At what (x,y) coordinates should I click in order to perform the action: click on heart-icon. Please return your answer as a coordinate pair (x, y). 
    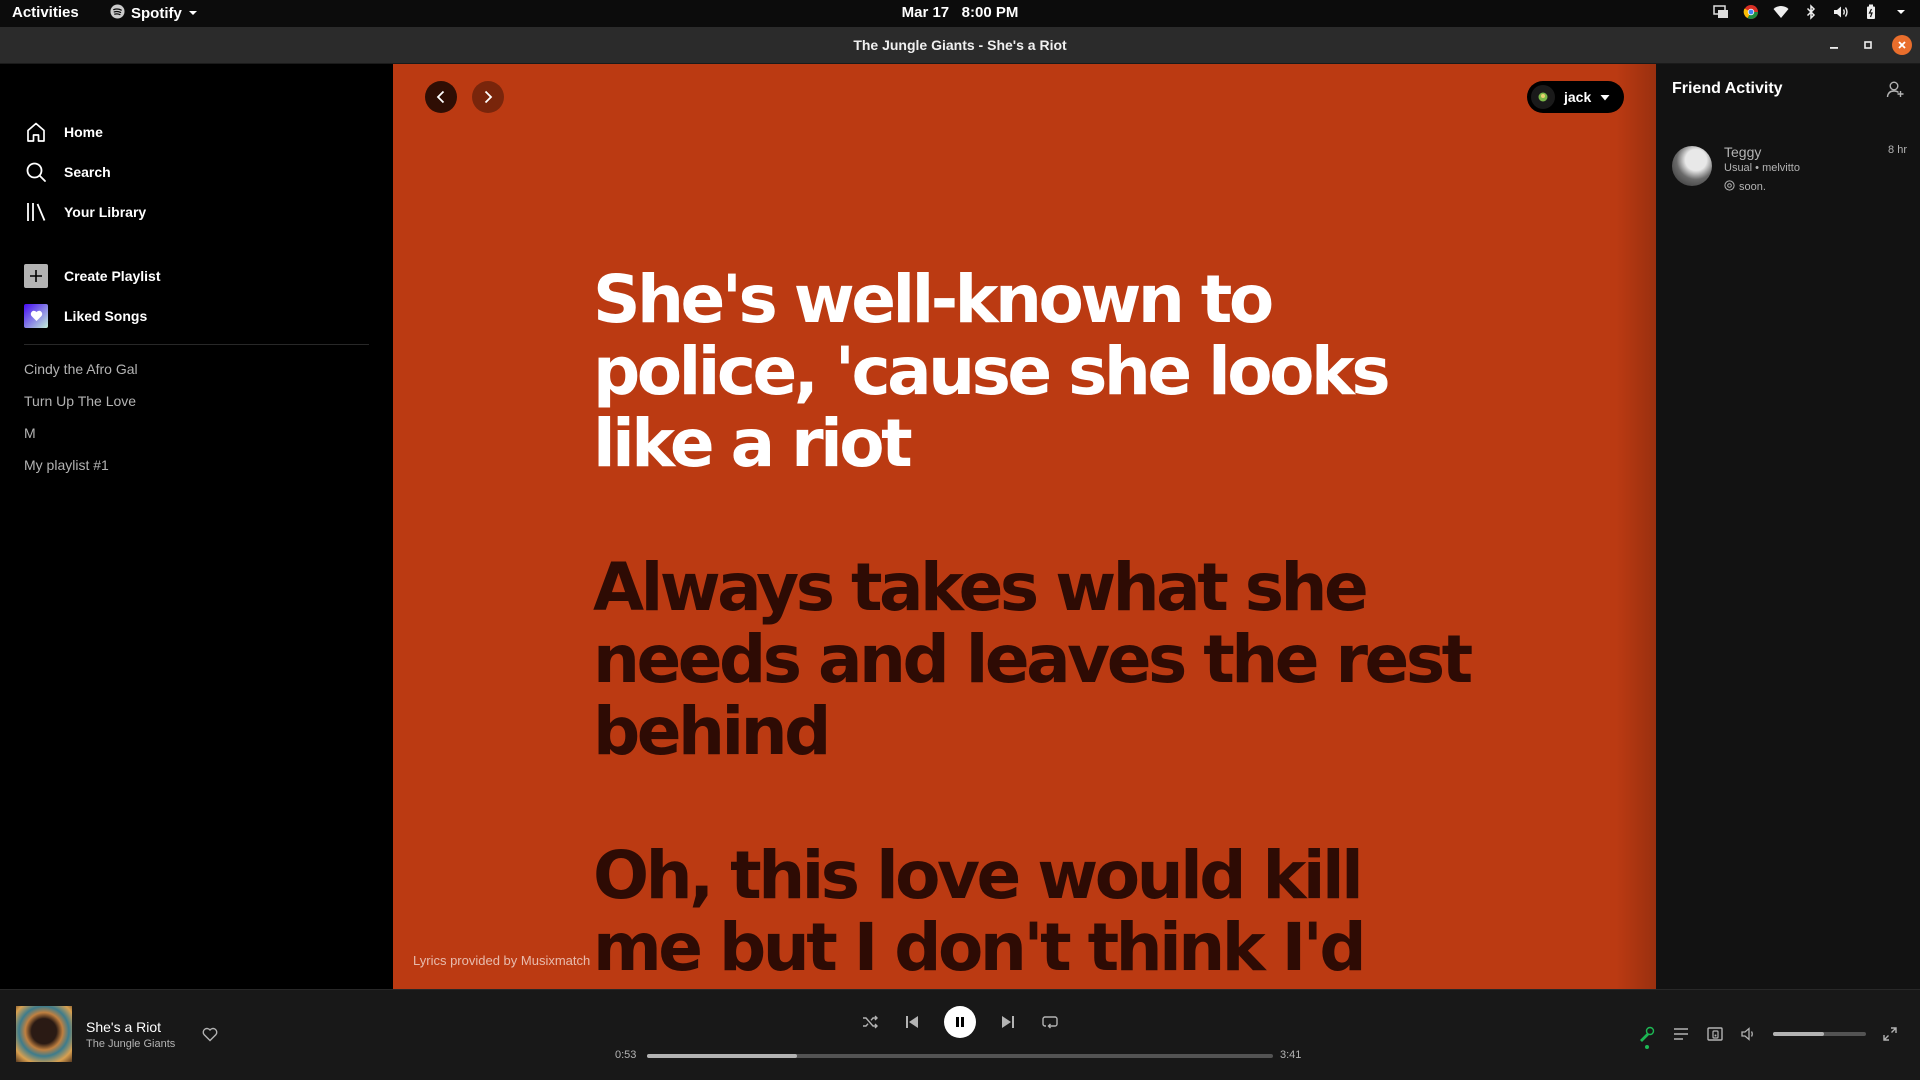
    Looking at the image, I should click on (210, 1034).